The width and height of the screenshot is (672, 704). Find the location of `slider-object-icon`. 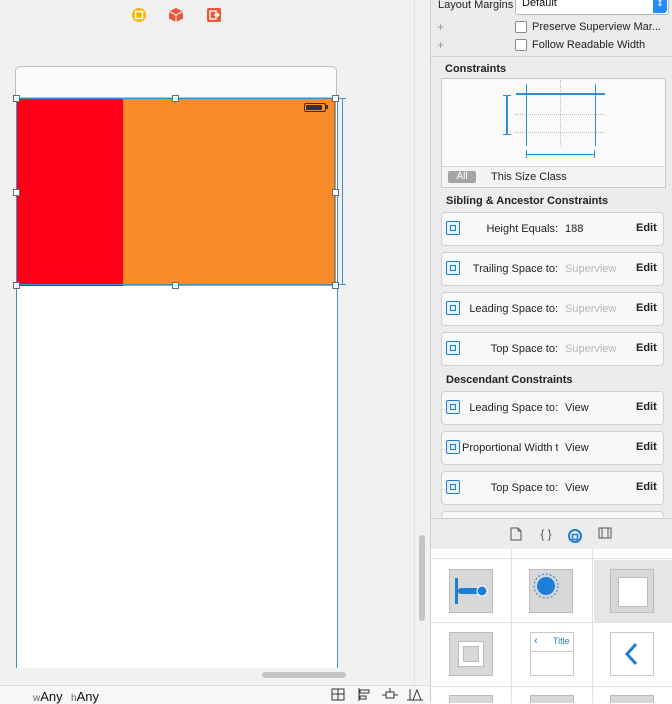

slider-object-icon is located at coordinates (471, 591).